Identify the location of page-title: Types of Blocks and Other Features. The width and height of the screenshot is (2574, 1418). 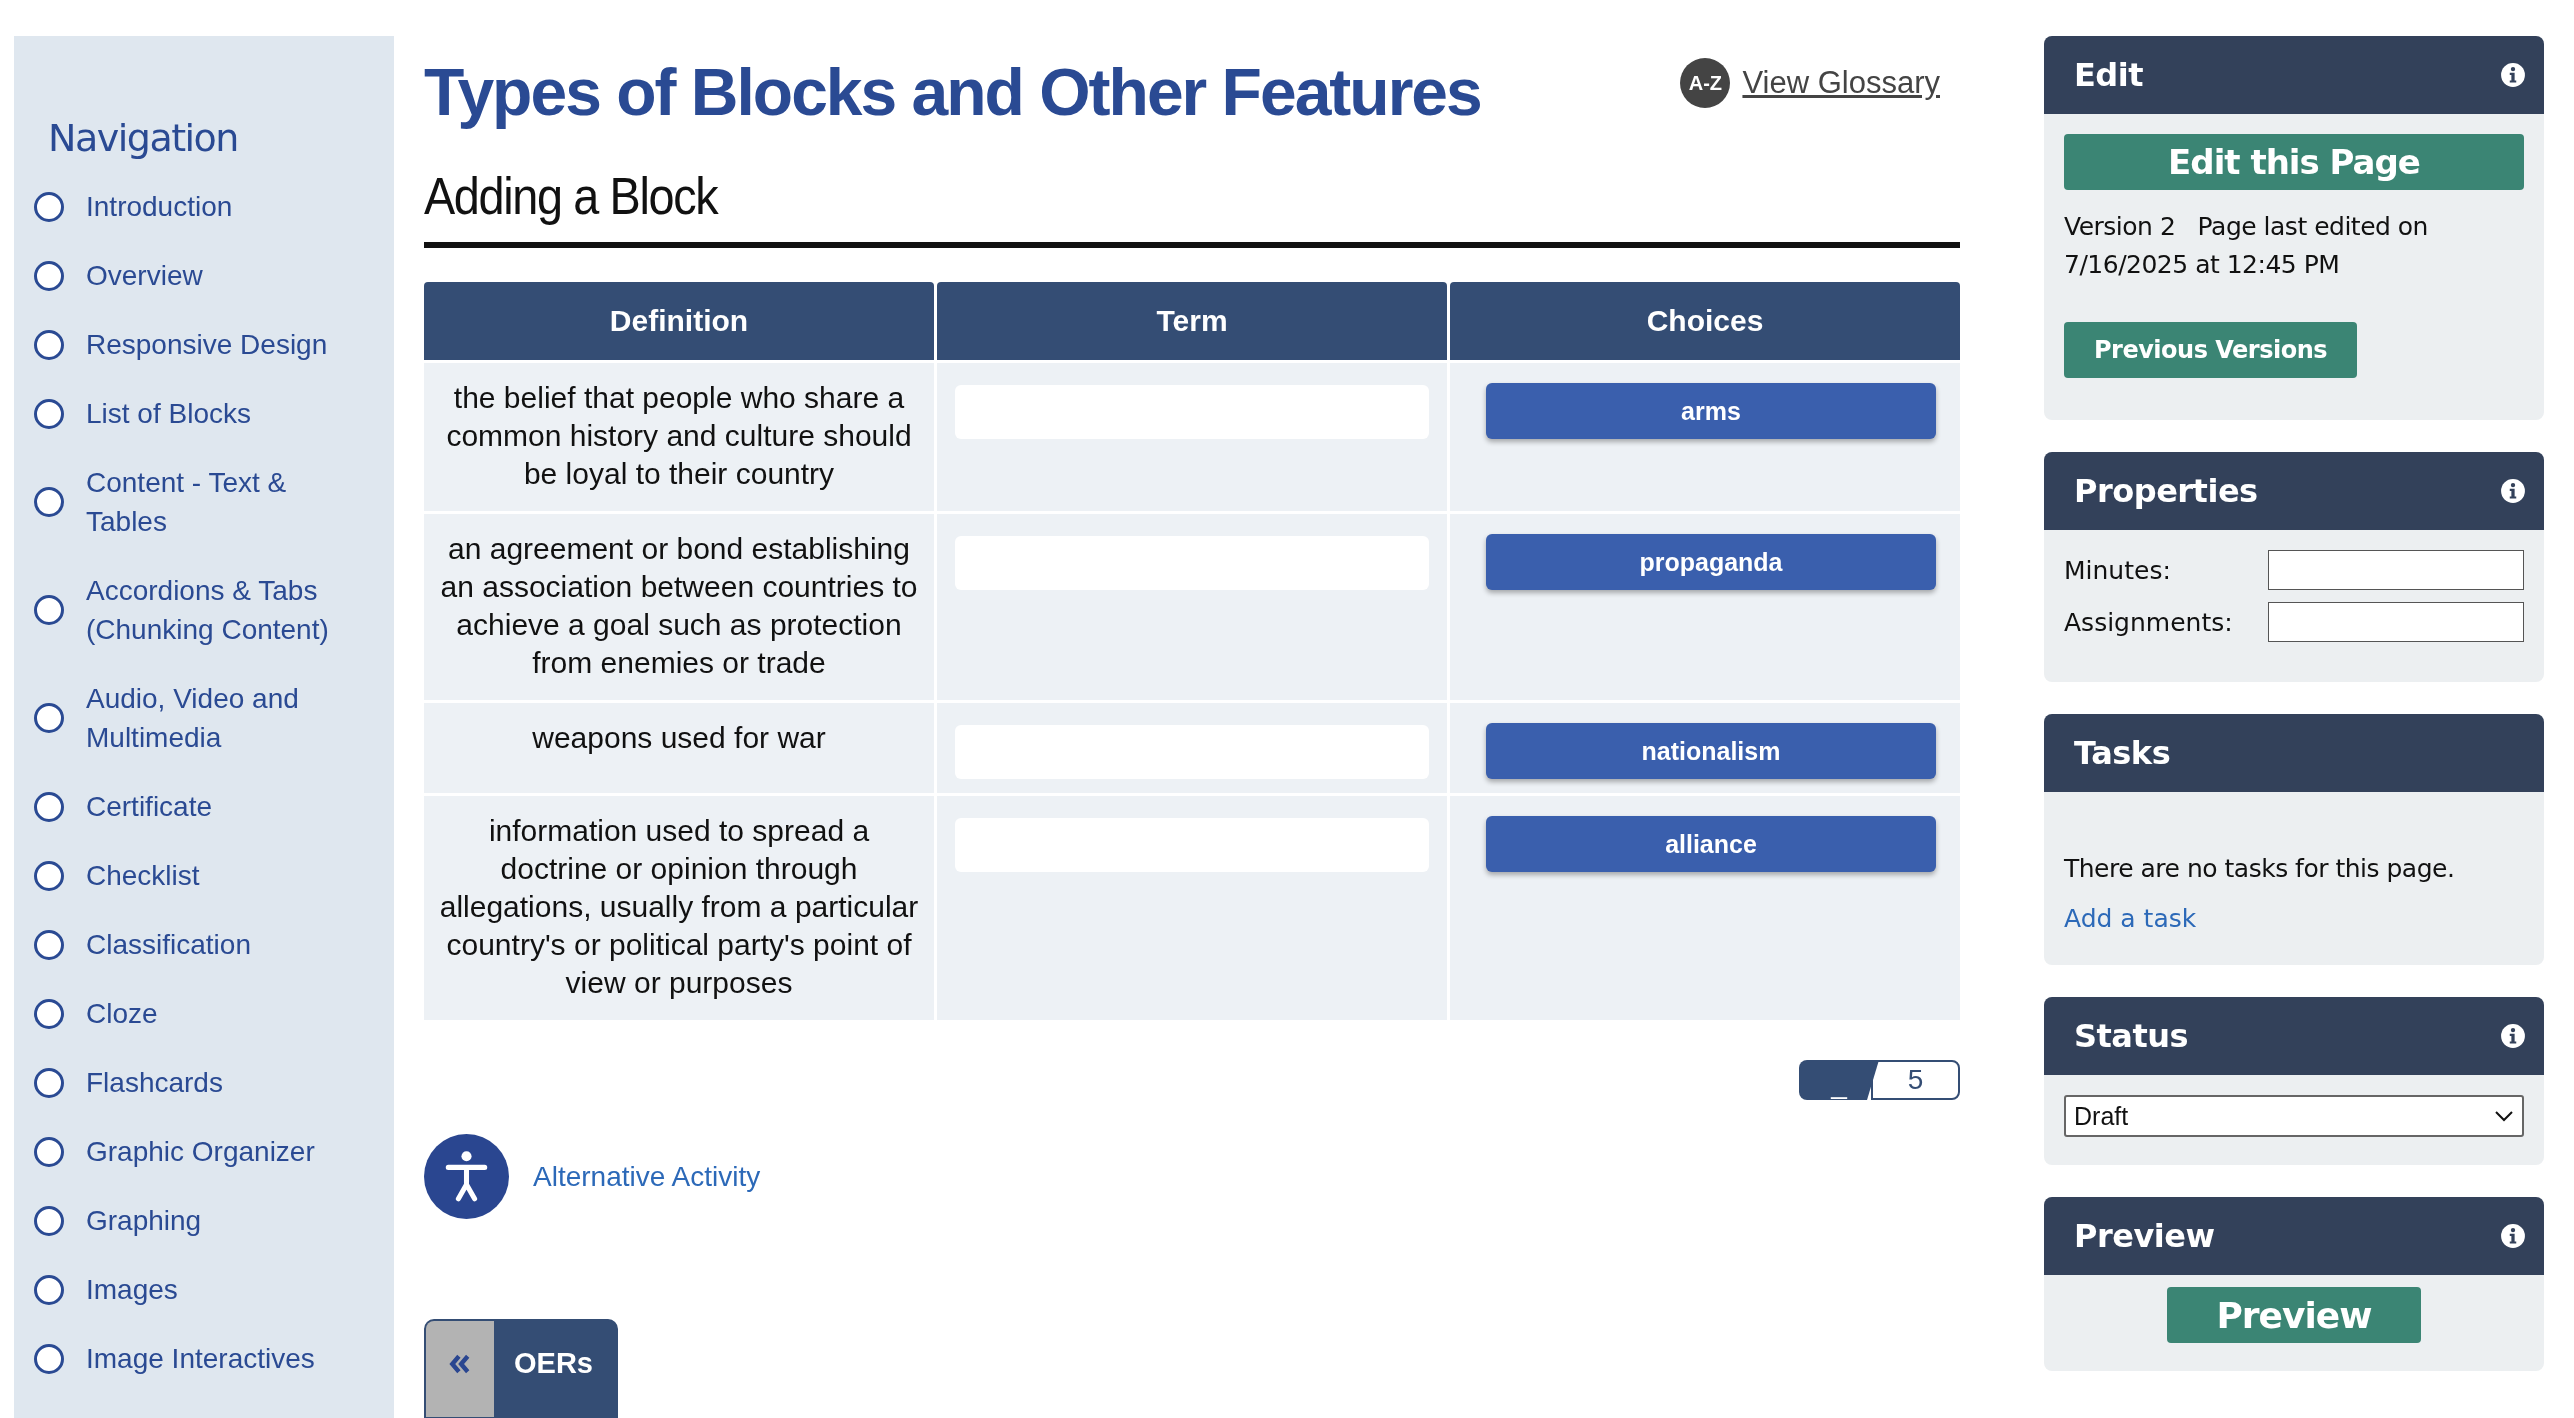
(952, 92).